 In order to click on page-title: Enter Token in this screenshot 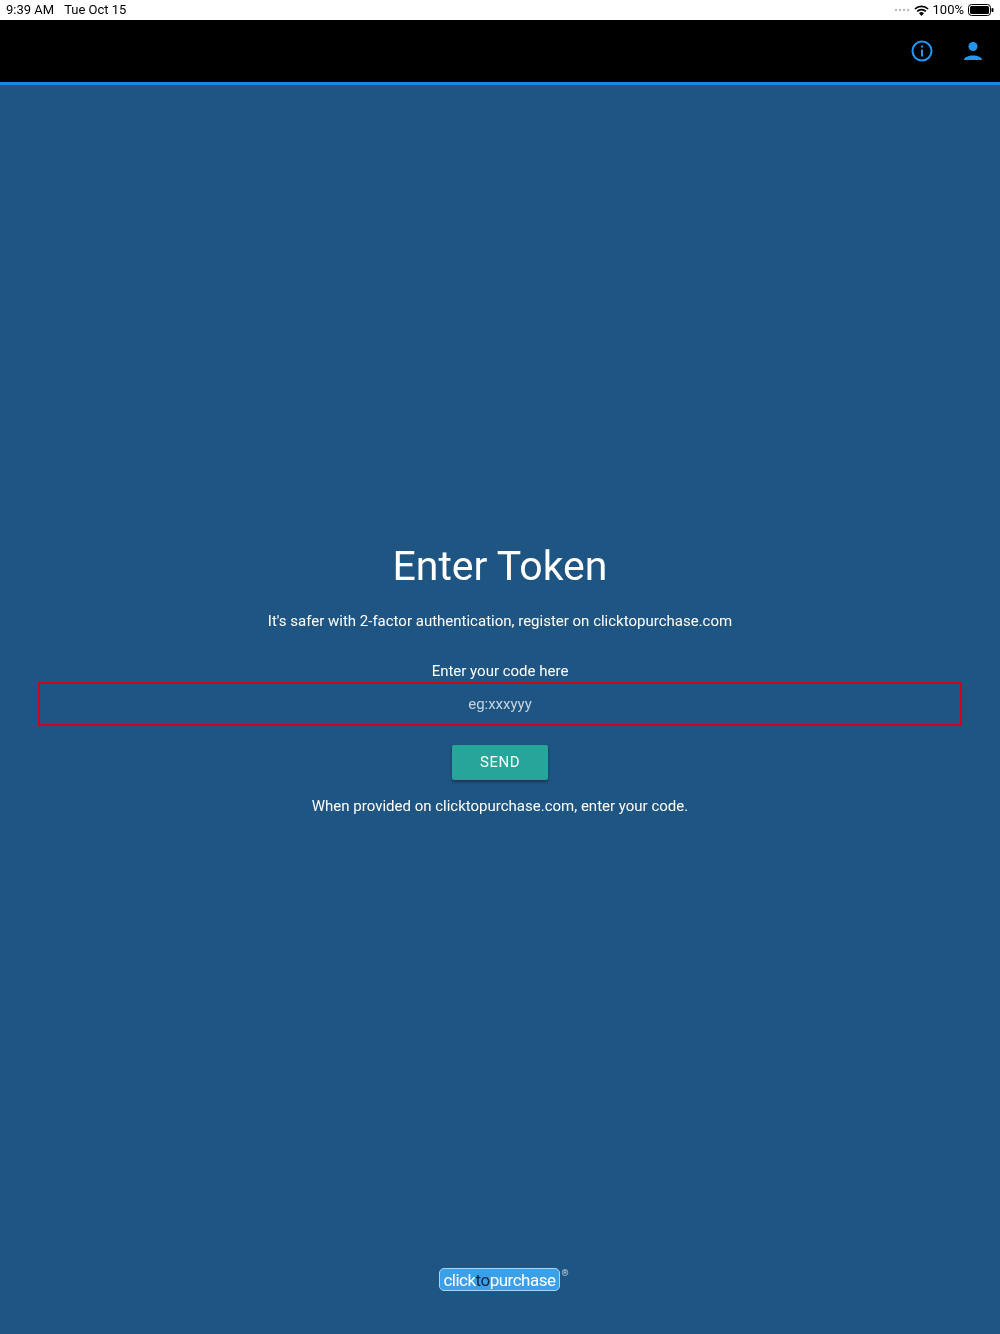, I will do `click(500, 566)`.